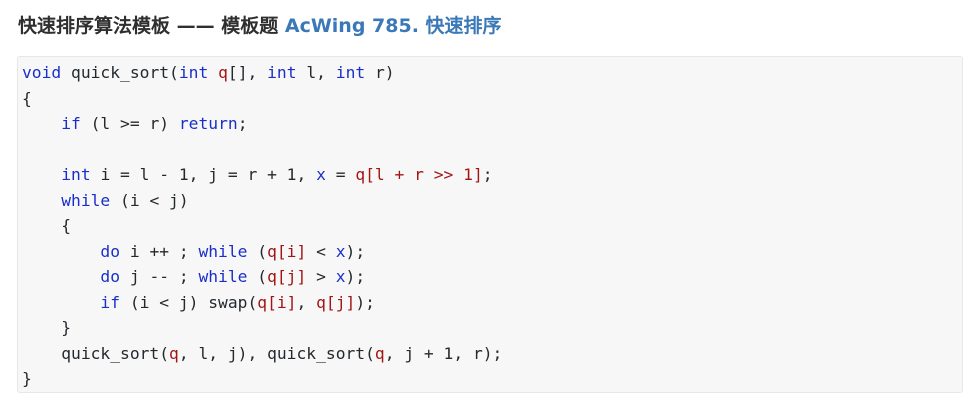  What do you see at coordinates (306, 302) in the screenshot?
I see `code-text: ,` at bounding box center [306, 302].